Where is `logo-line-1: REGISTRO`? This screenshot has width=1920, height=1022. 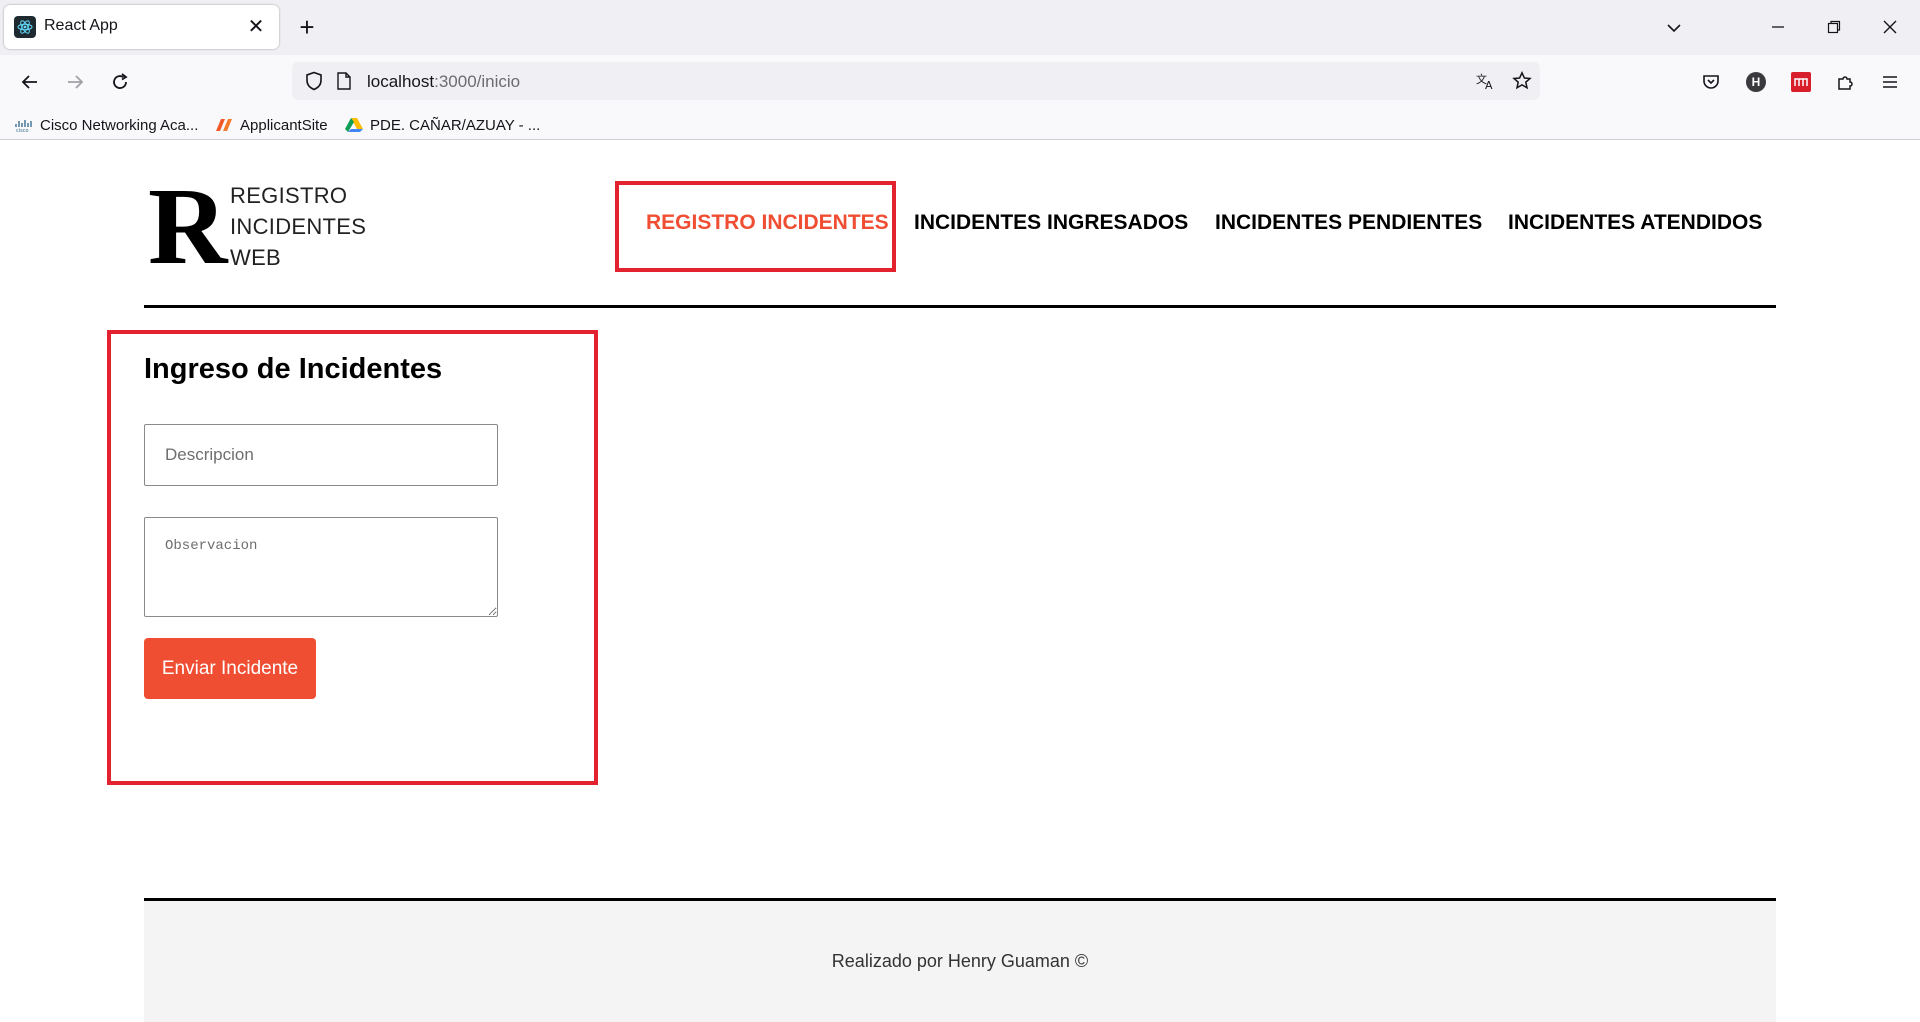
logo-line-1: REGISTRO is located at coordinates (289, 195).